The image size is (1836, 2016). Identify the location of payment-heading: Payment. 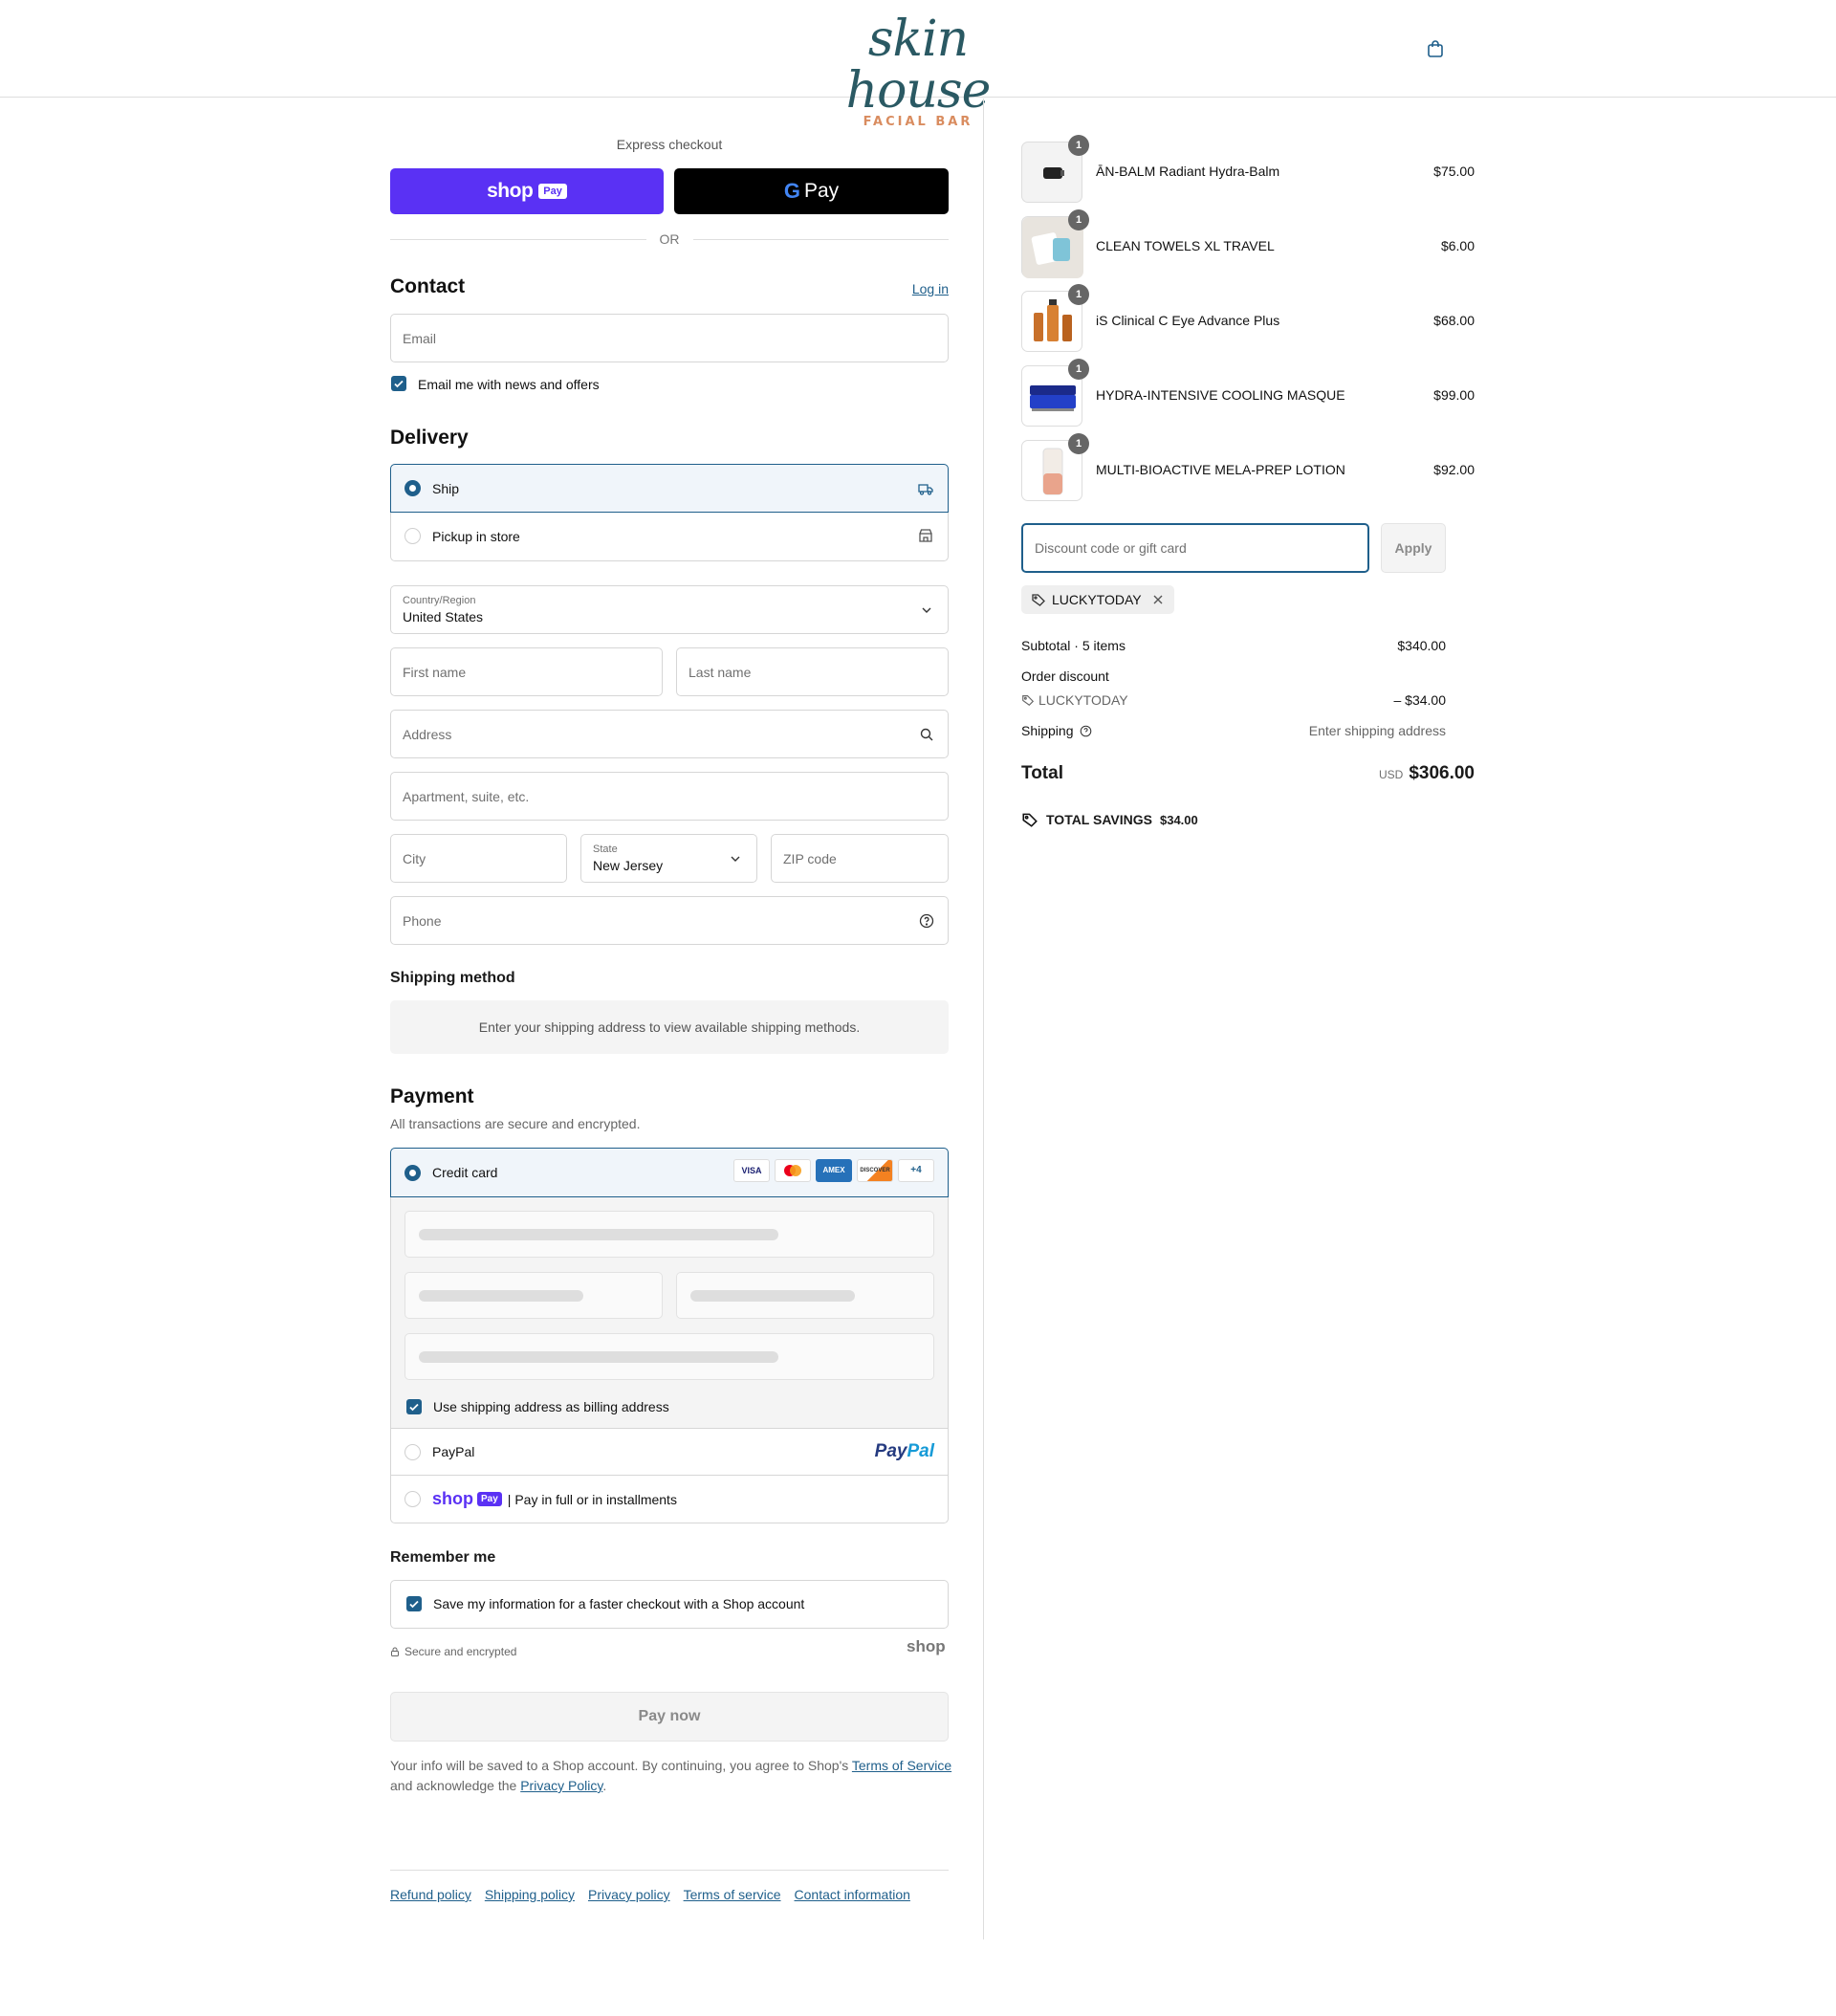
(432, 1096).